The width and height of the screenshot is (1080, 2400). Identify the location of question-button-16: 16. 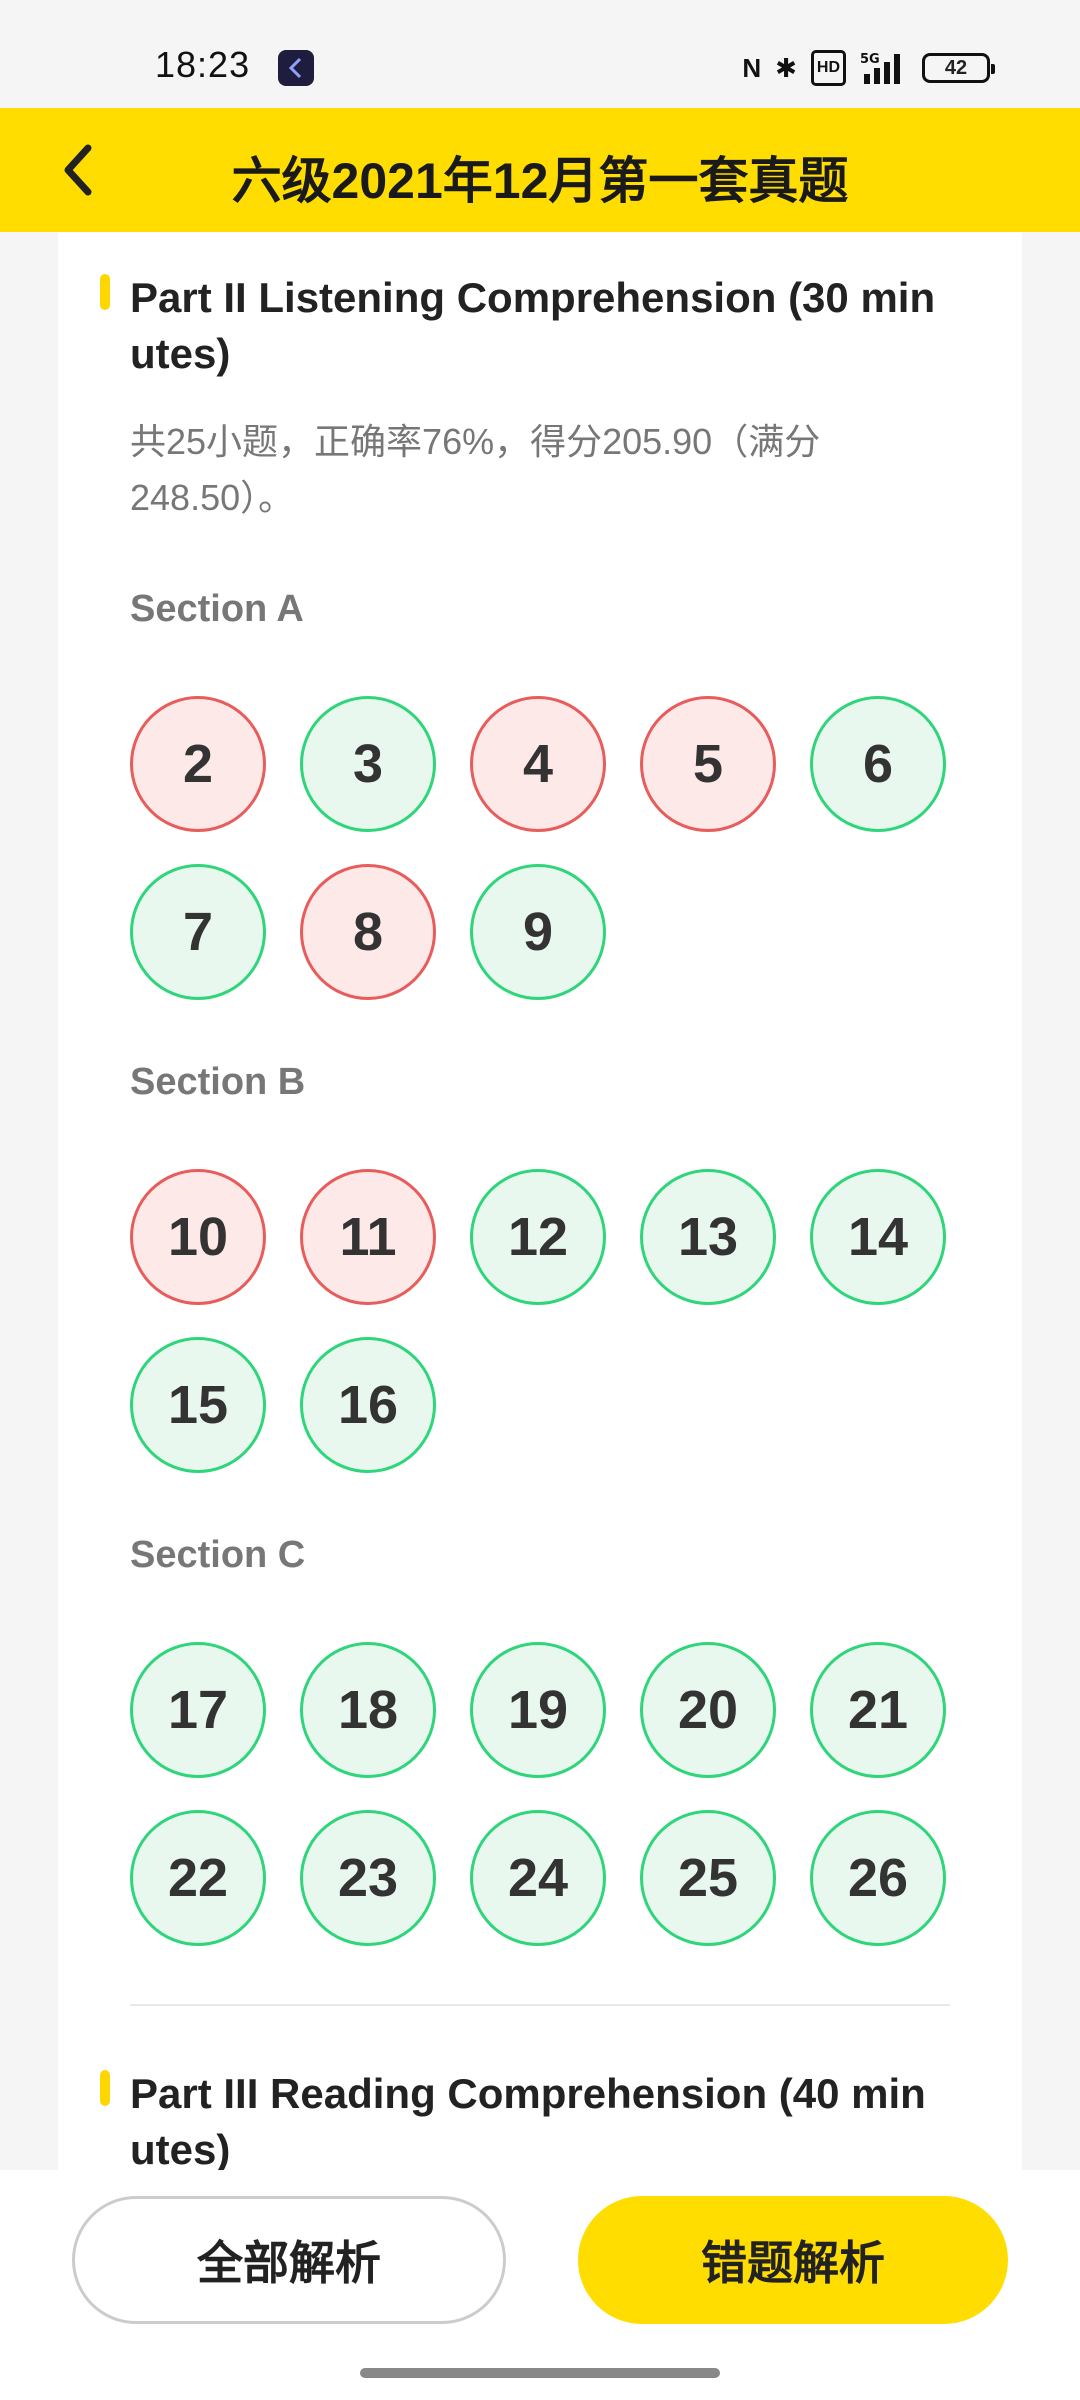
(368, 1405).